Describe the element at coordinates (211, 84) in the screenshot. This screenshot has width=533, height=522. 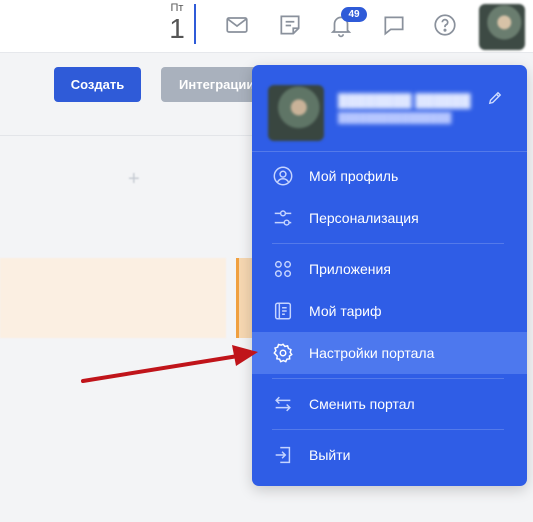
I see `integrations-button: Интеграции` at that location.